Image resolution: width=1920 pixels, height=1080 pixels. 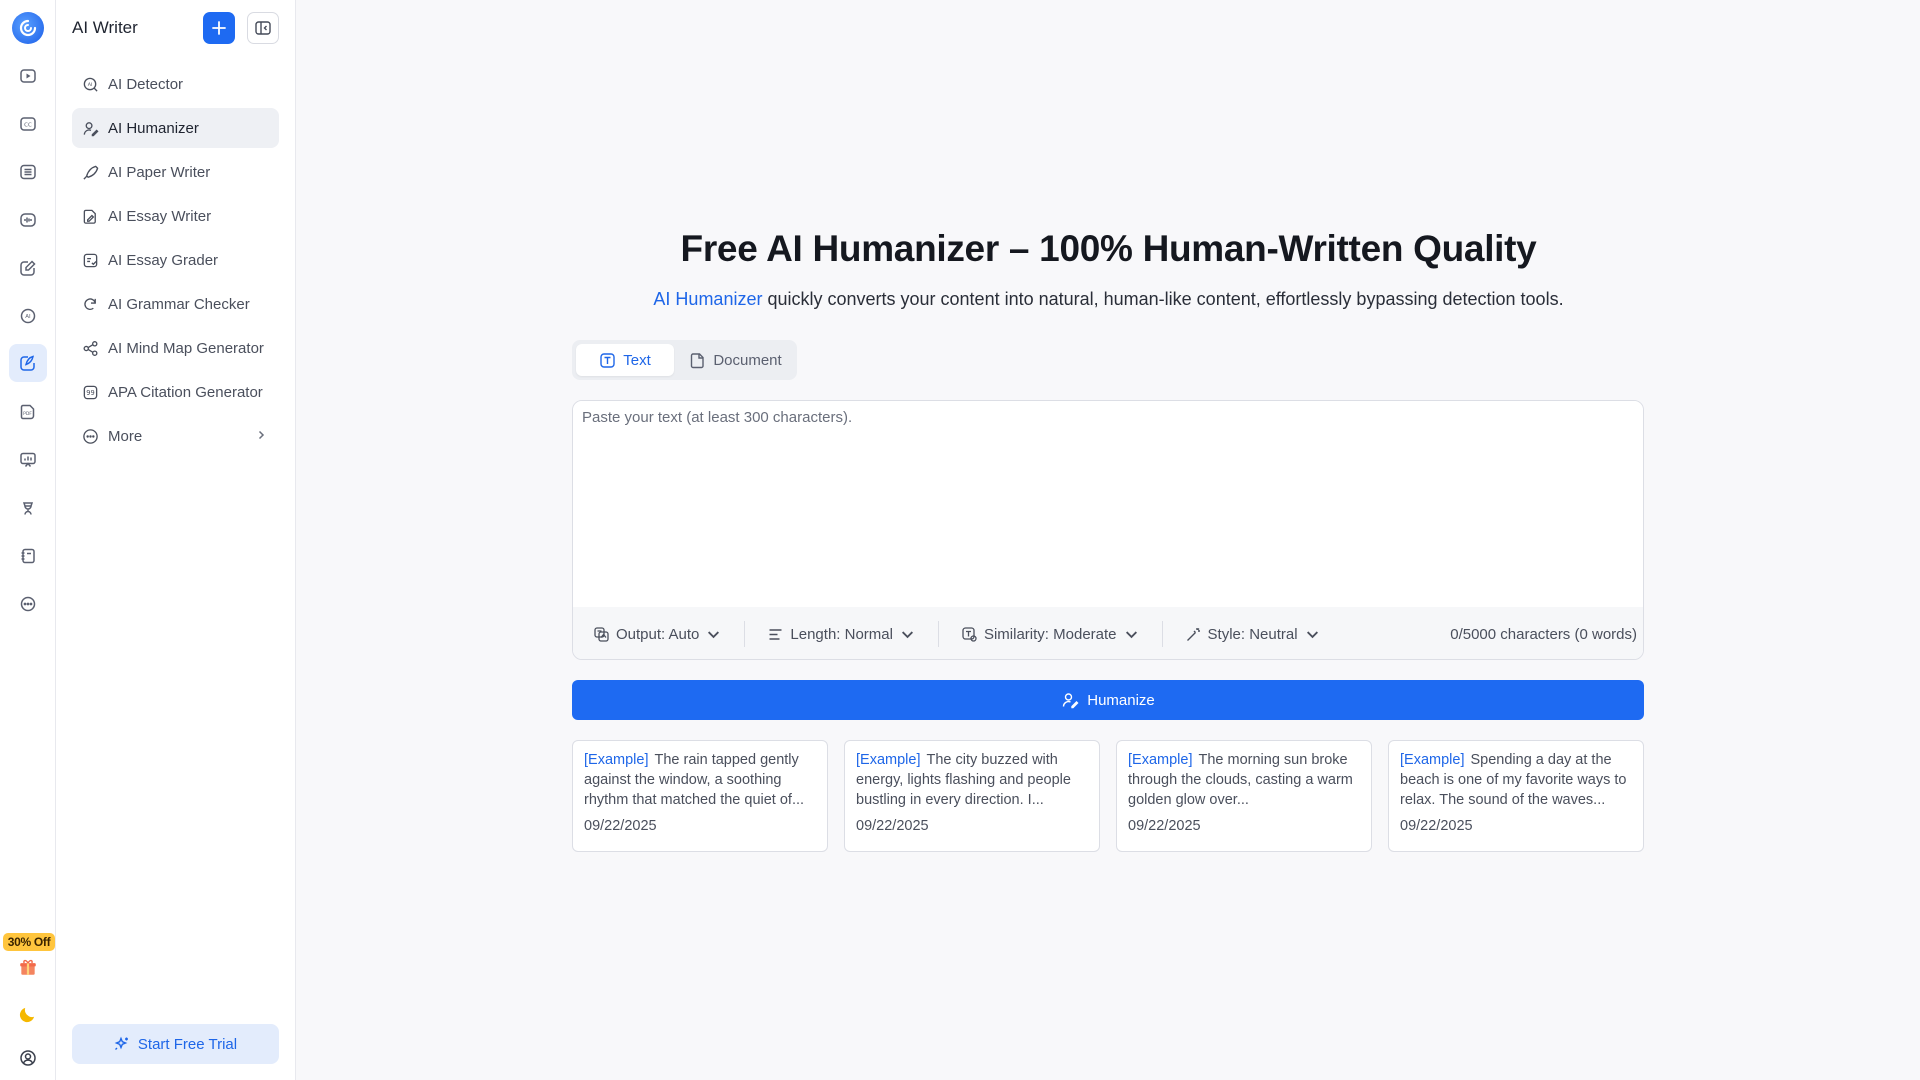 I want to click on input-mode-tabs: Text Document, so click(x=684, y=360).